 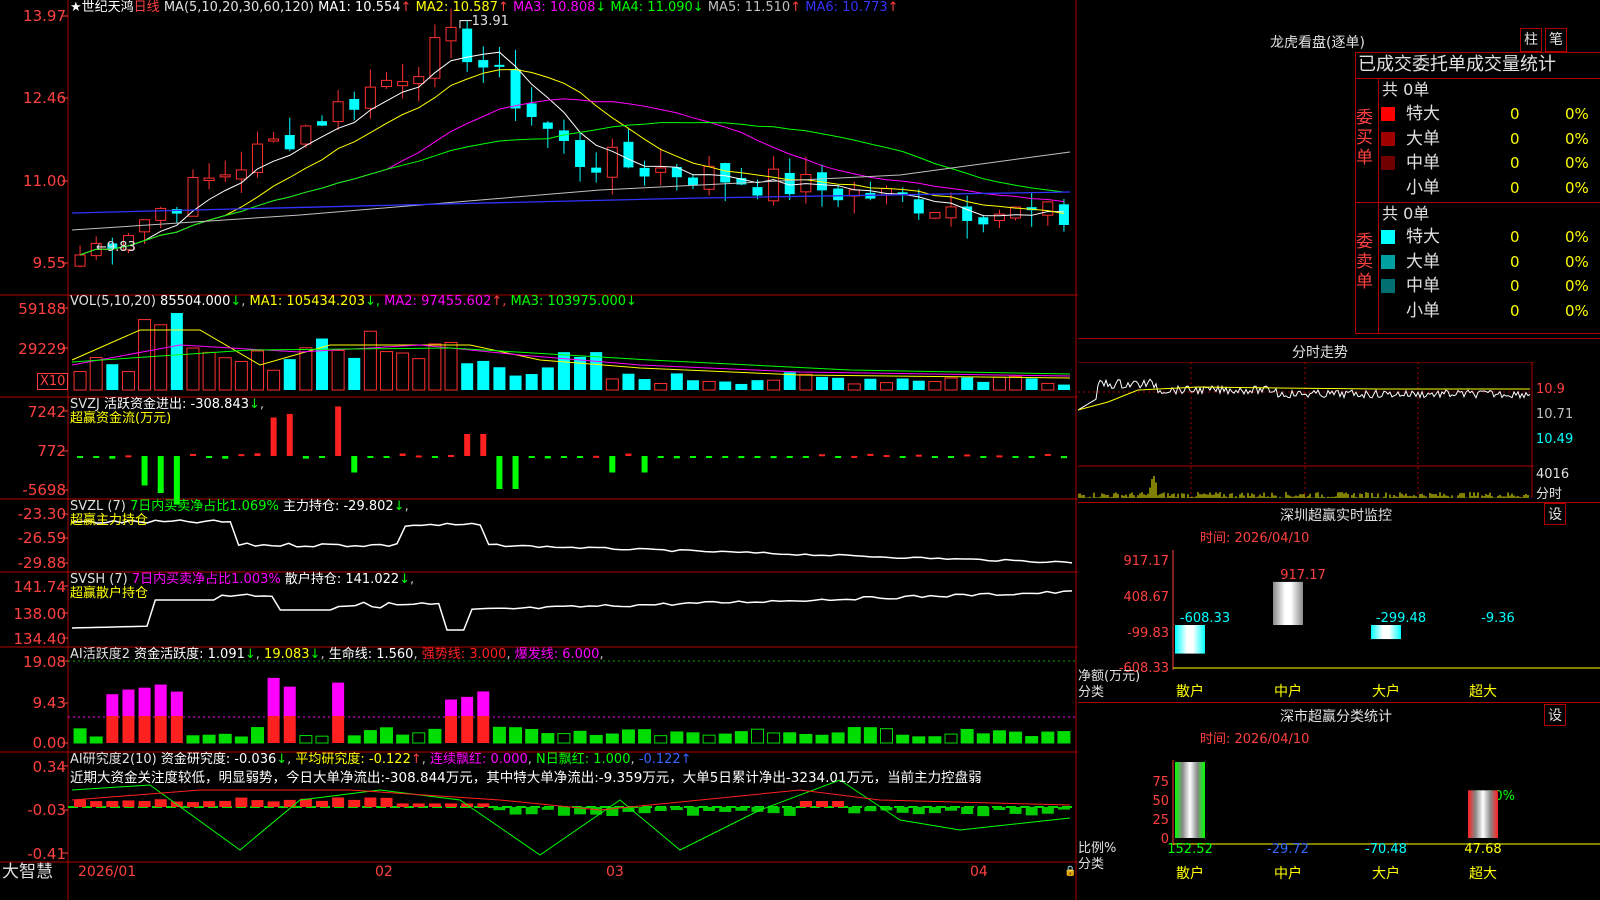 What do you see at coordinates (557, 654) in the screenshot?
I see `ai2-label5: 爆发线: 6.000` at bounding box center [557, 654].